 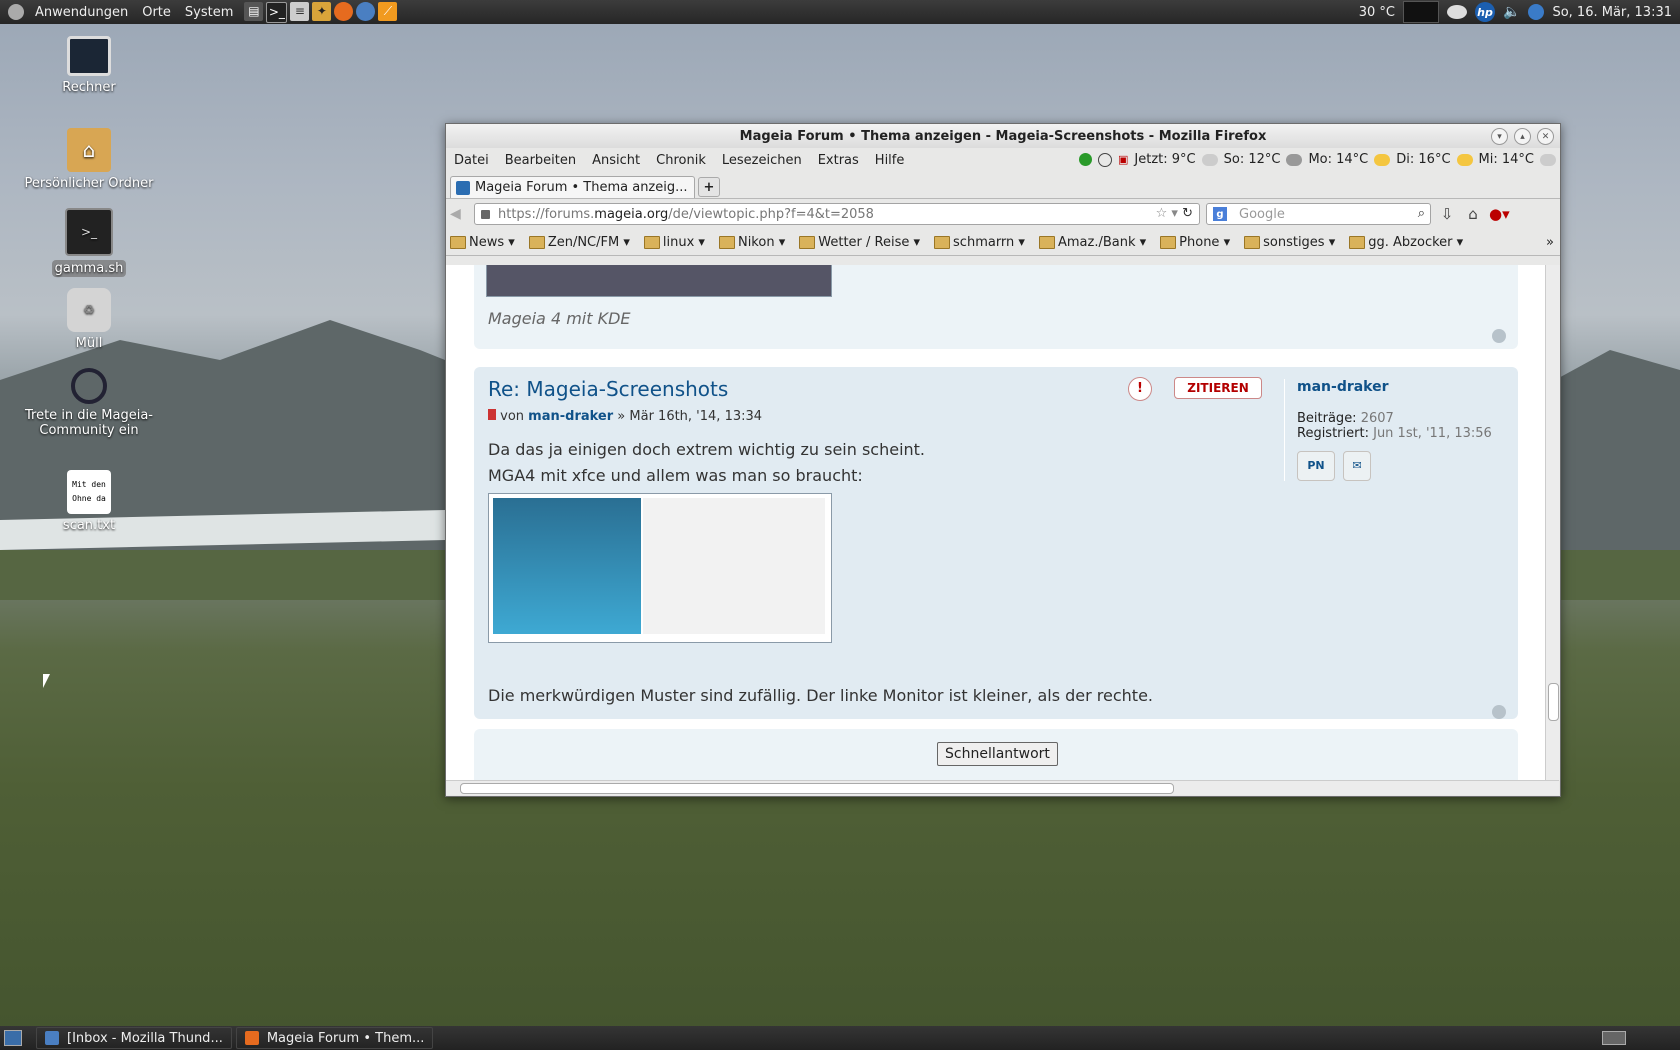 What do you see at coordinates (681, 160) in the screenshot?
I see `menu-chronik: Chronik` at bounding box center [681, 160].